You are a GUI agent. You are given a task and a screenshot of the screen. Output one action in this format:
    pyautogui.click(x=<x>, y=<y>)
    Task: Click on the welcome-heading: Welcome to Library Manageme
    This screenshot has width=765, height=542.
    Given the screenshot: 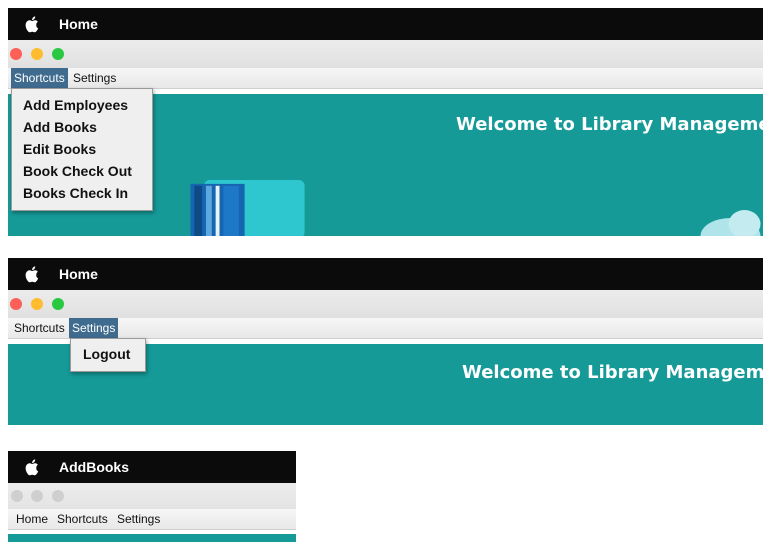 What is the action you would take?
    pyautogui.click(x=609, y=124)
    